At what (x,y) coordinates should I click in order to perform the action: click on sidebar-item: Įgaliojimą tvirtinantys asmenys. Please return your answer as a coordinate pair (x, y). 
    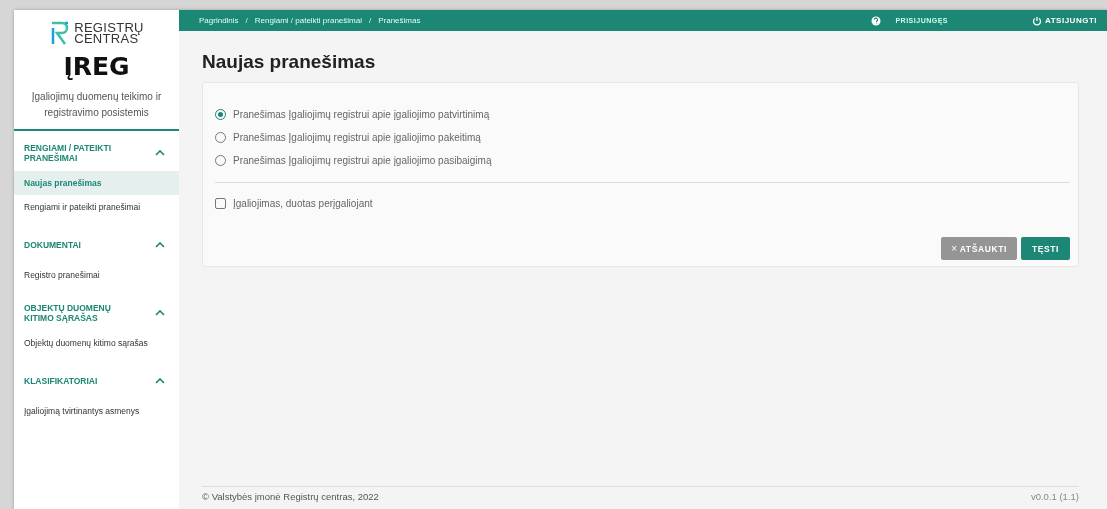
    Looking at the image, I should click on (96, 411).